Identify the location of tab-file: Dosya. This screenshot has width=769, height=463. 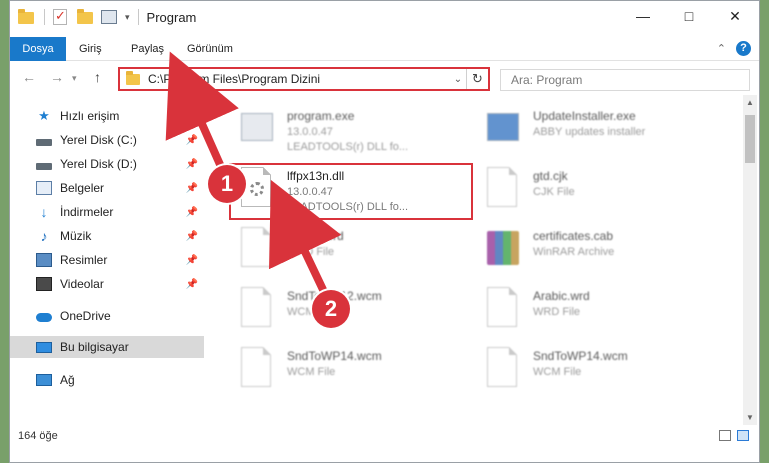
(38, 49).